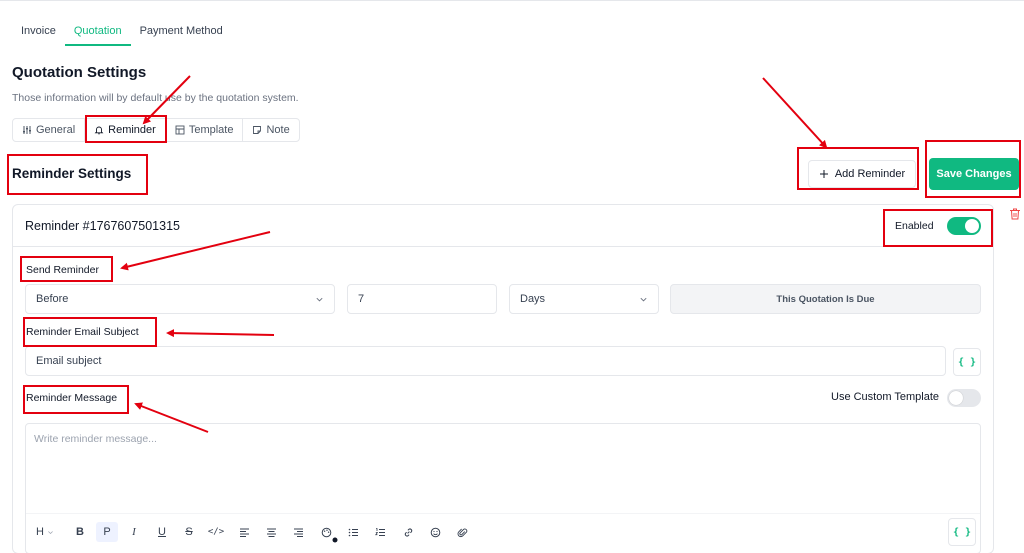 The height and width of the screenshot is (553, 1024). I want to click on template-icon, so click(180, 130).